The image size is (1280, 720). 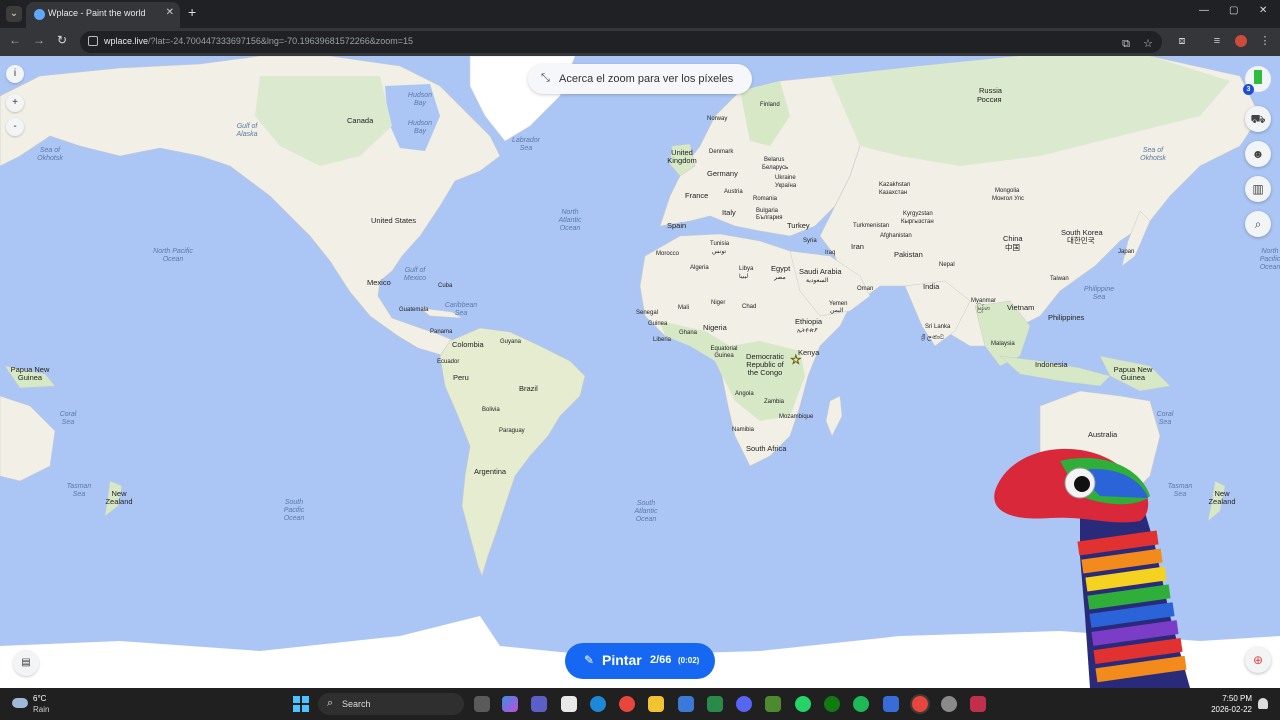 What do you see at coordinates (510, 704) in the screenshot?
I see `copilot-icon` at bounding box center [510, 704].